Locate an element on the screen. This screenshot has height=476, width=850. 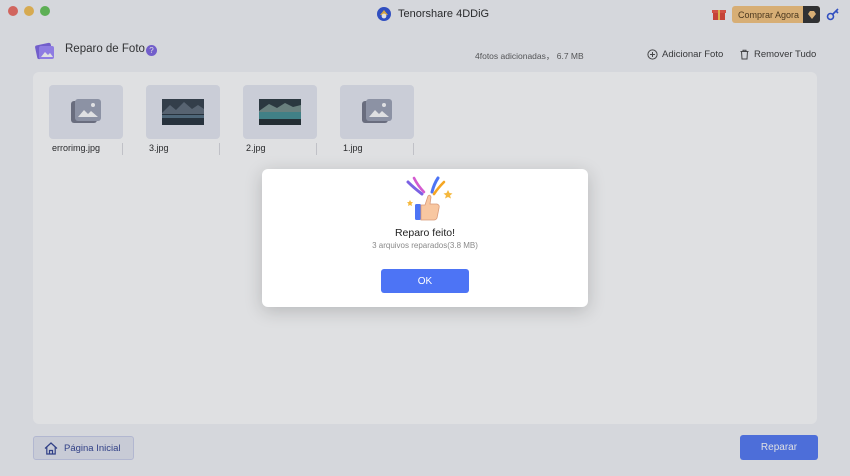
ok-button: OK is located at coordinates (425, 281).